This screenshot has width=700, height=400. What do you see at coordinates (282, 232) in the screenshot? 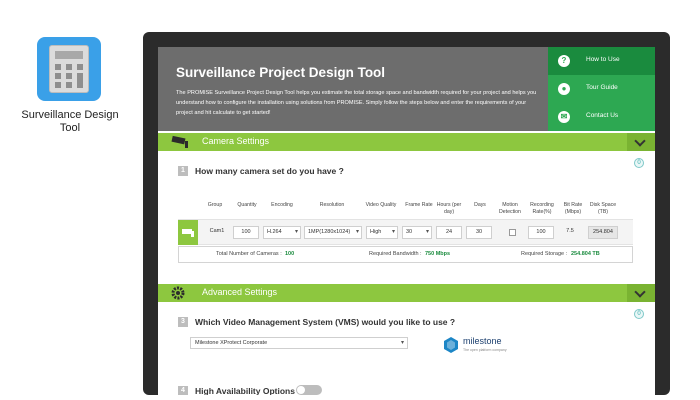
I see `encoding-select: H.264` at bounding box center [282, 232].